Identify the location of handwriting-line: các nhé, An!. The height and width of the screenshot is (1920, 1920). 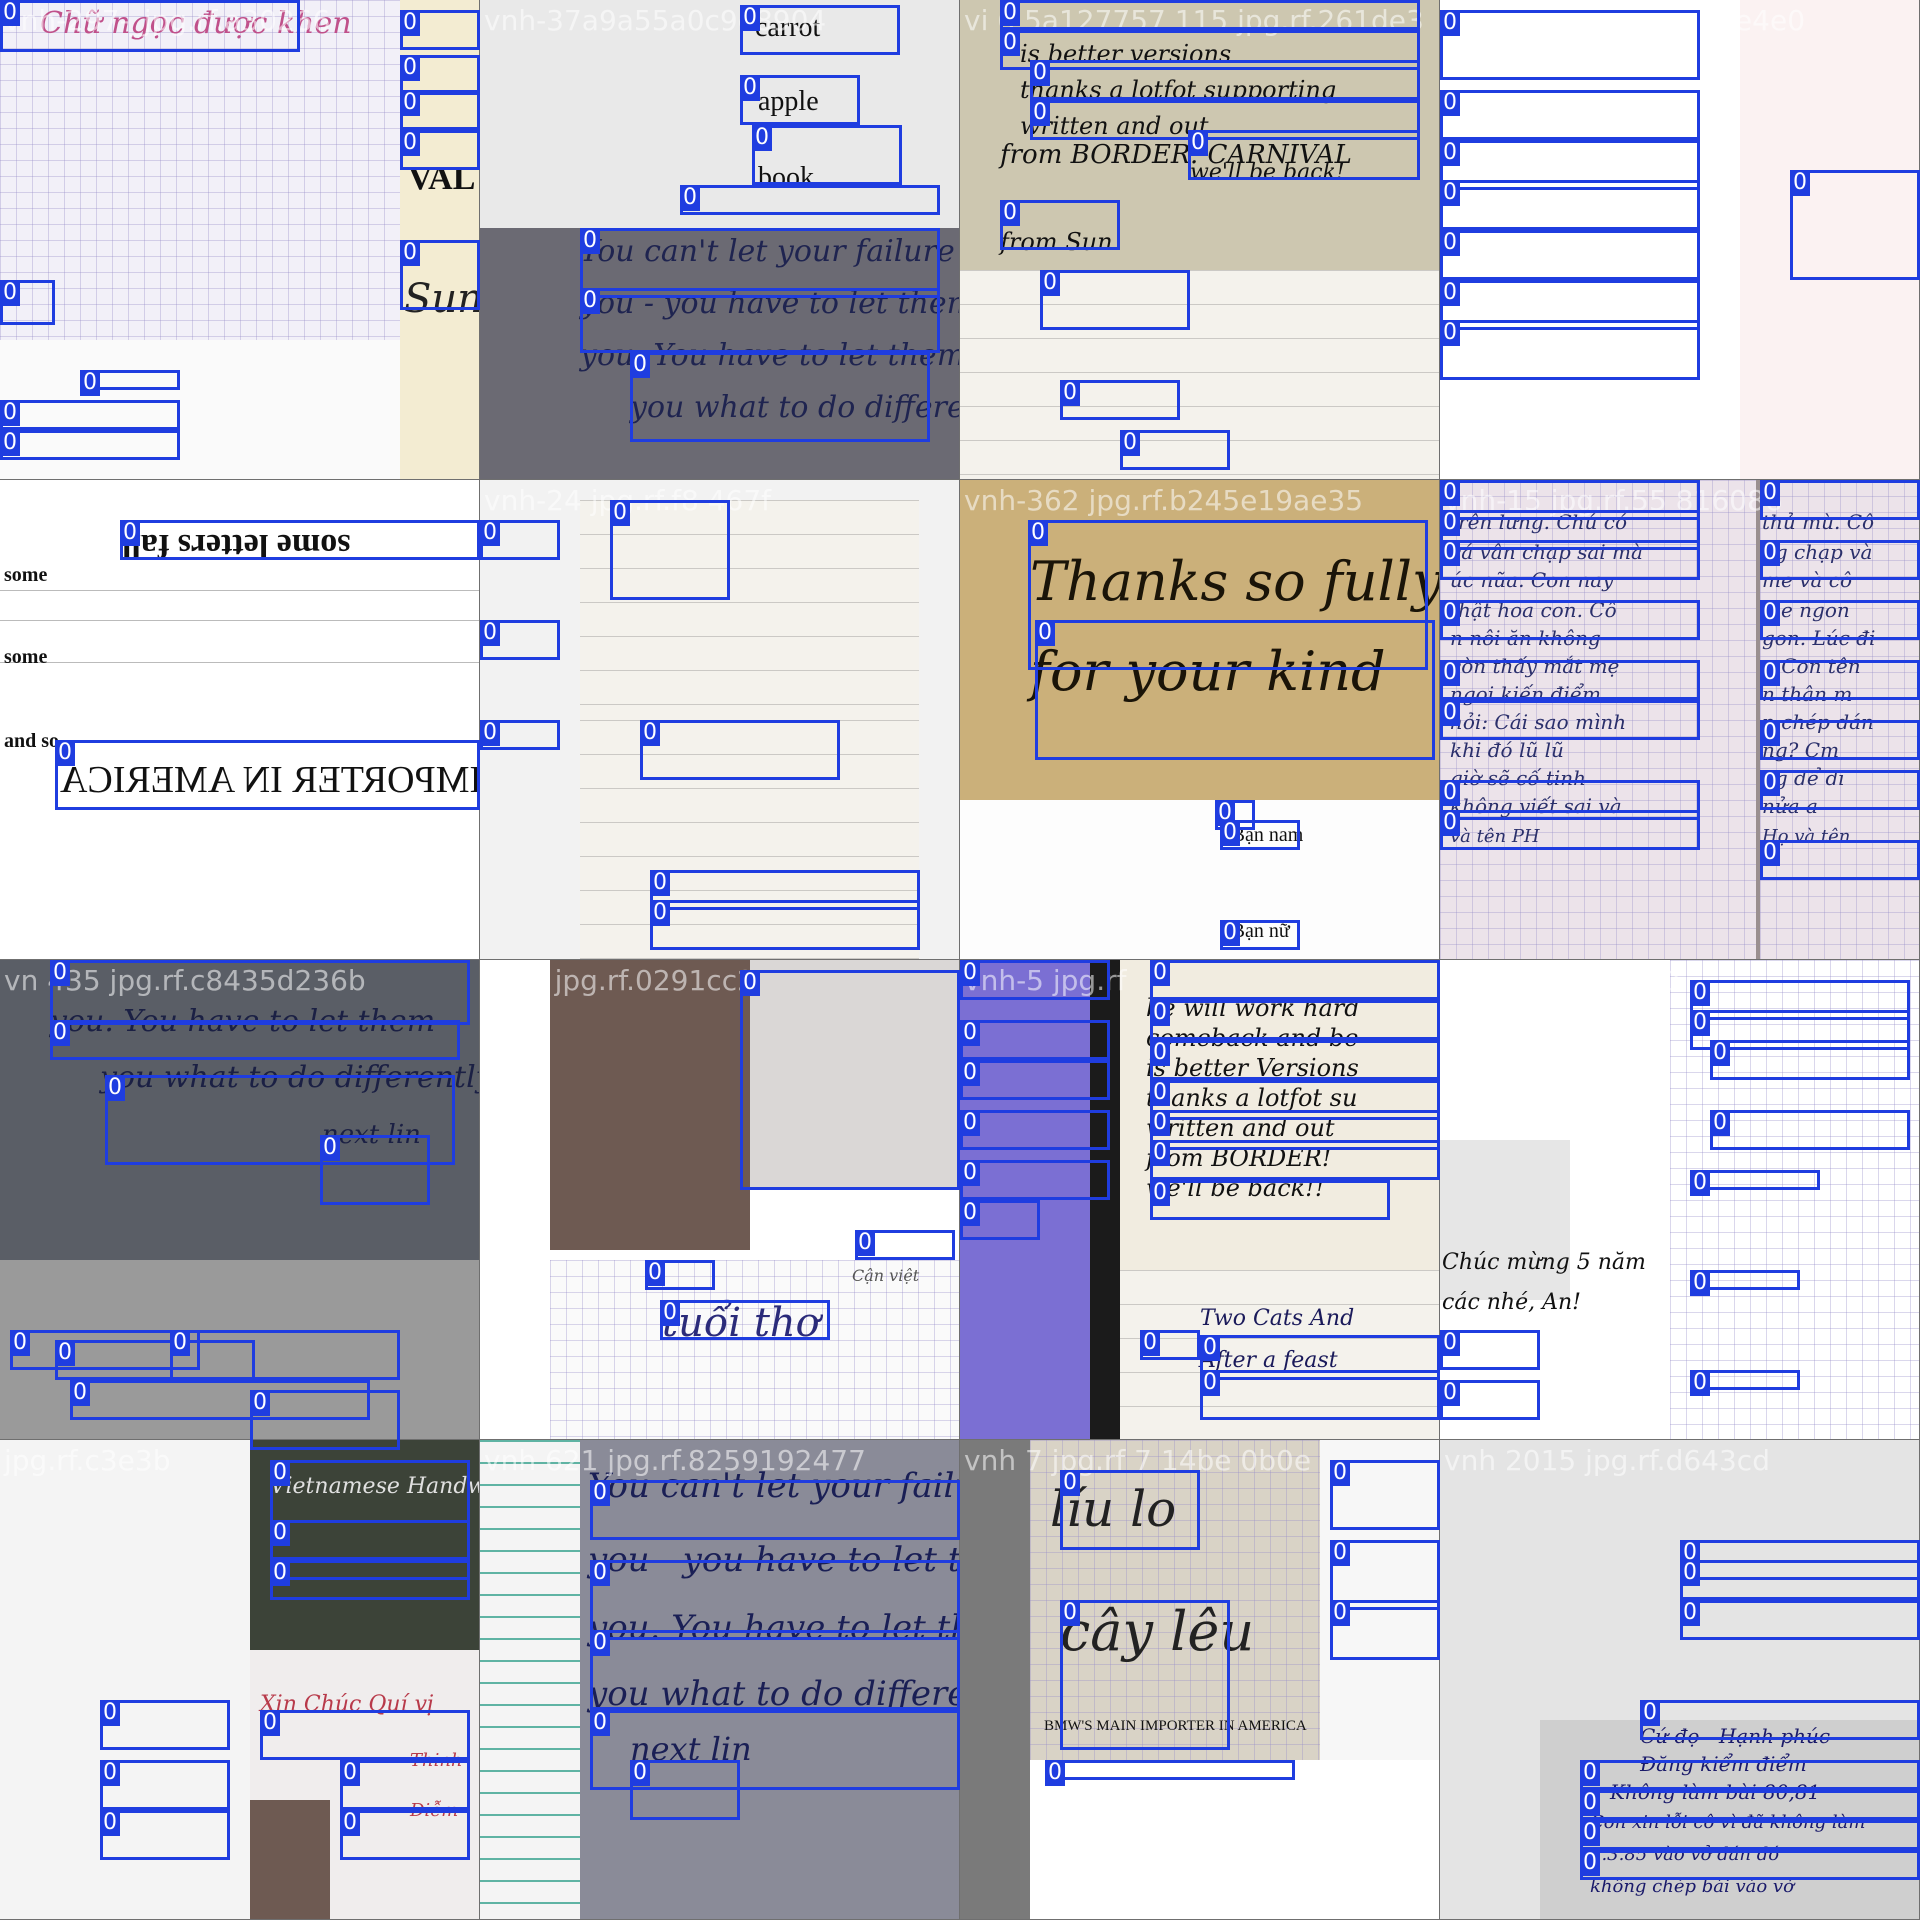
(1511, 1302).